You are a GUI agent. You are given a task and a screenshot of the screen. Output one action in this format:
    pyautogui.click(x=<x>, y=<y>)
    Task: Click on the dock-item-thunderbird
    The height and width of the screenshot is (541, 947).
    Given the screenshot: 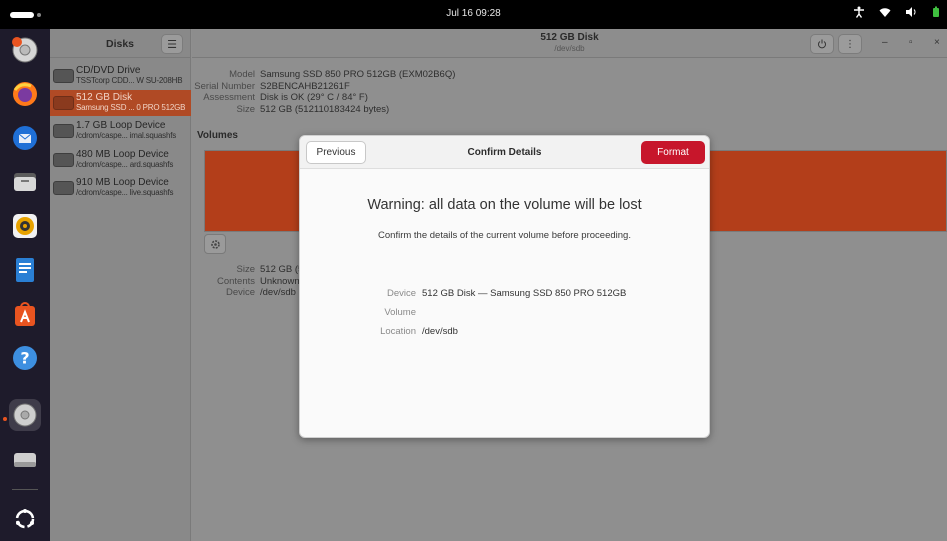 What is the action you would take?
    pyautogui.click(x=25, y=138)
    